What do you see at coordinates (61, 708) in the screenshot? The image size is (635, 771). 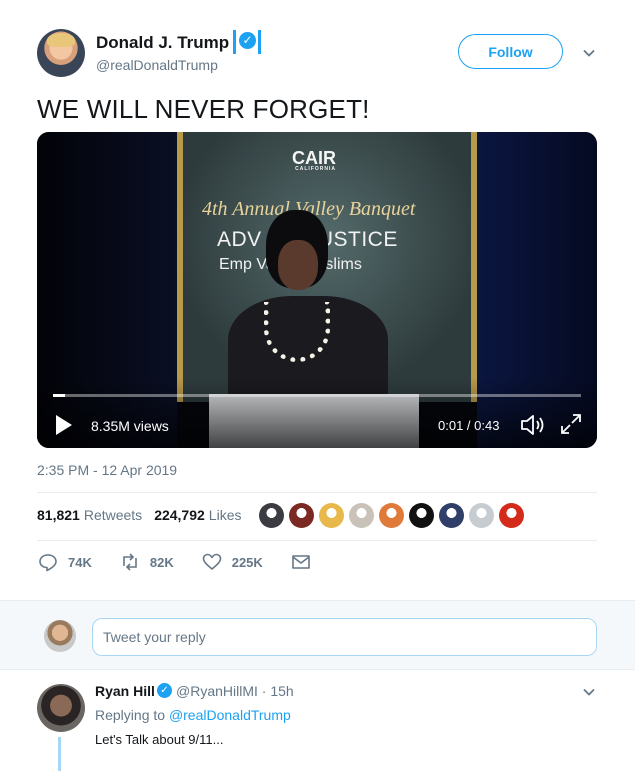 I see `reply-avatar` at bounding box center [61, 708].